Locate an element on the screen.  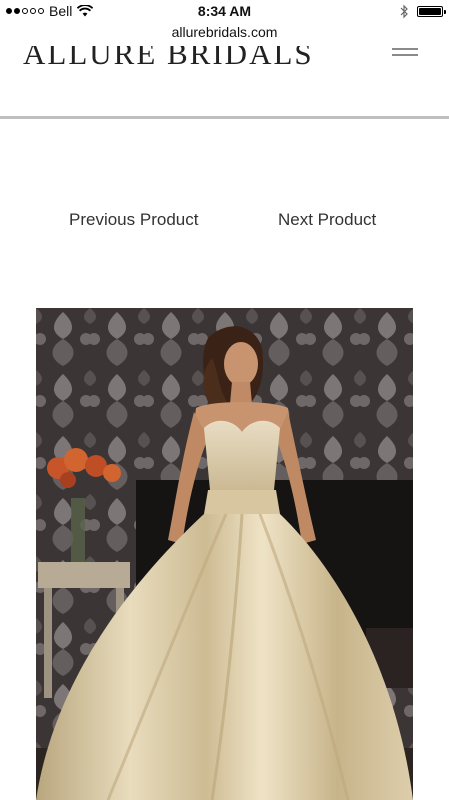
battery-icon is located at coordinates (431, 11).